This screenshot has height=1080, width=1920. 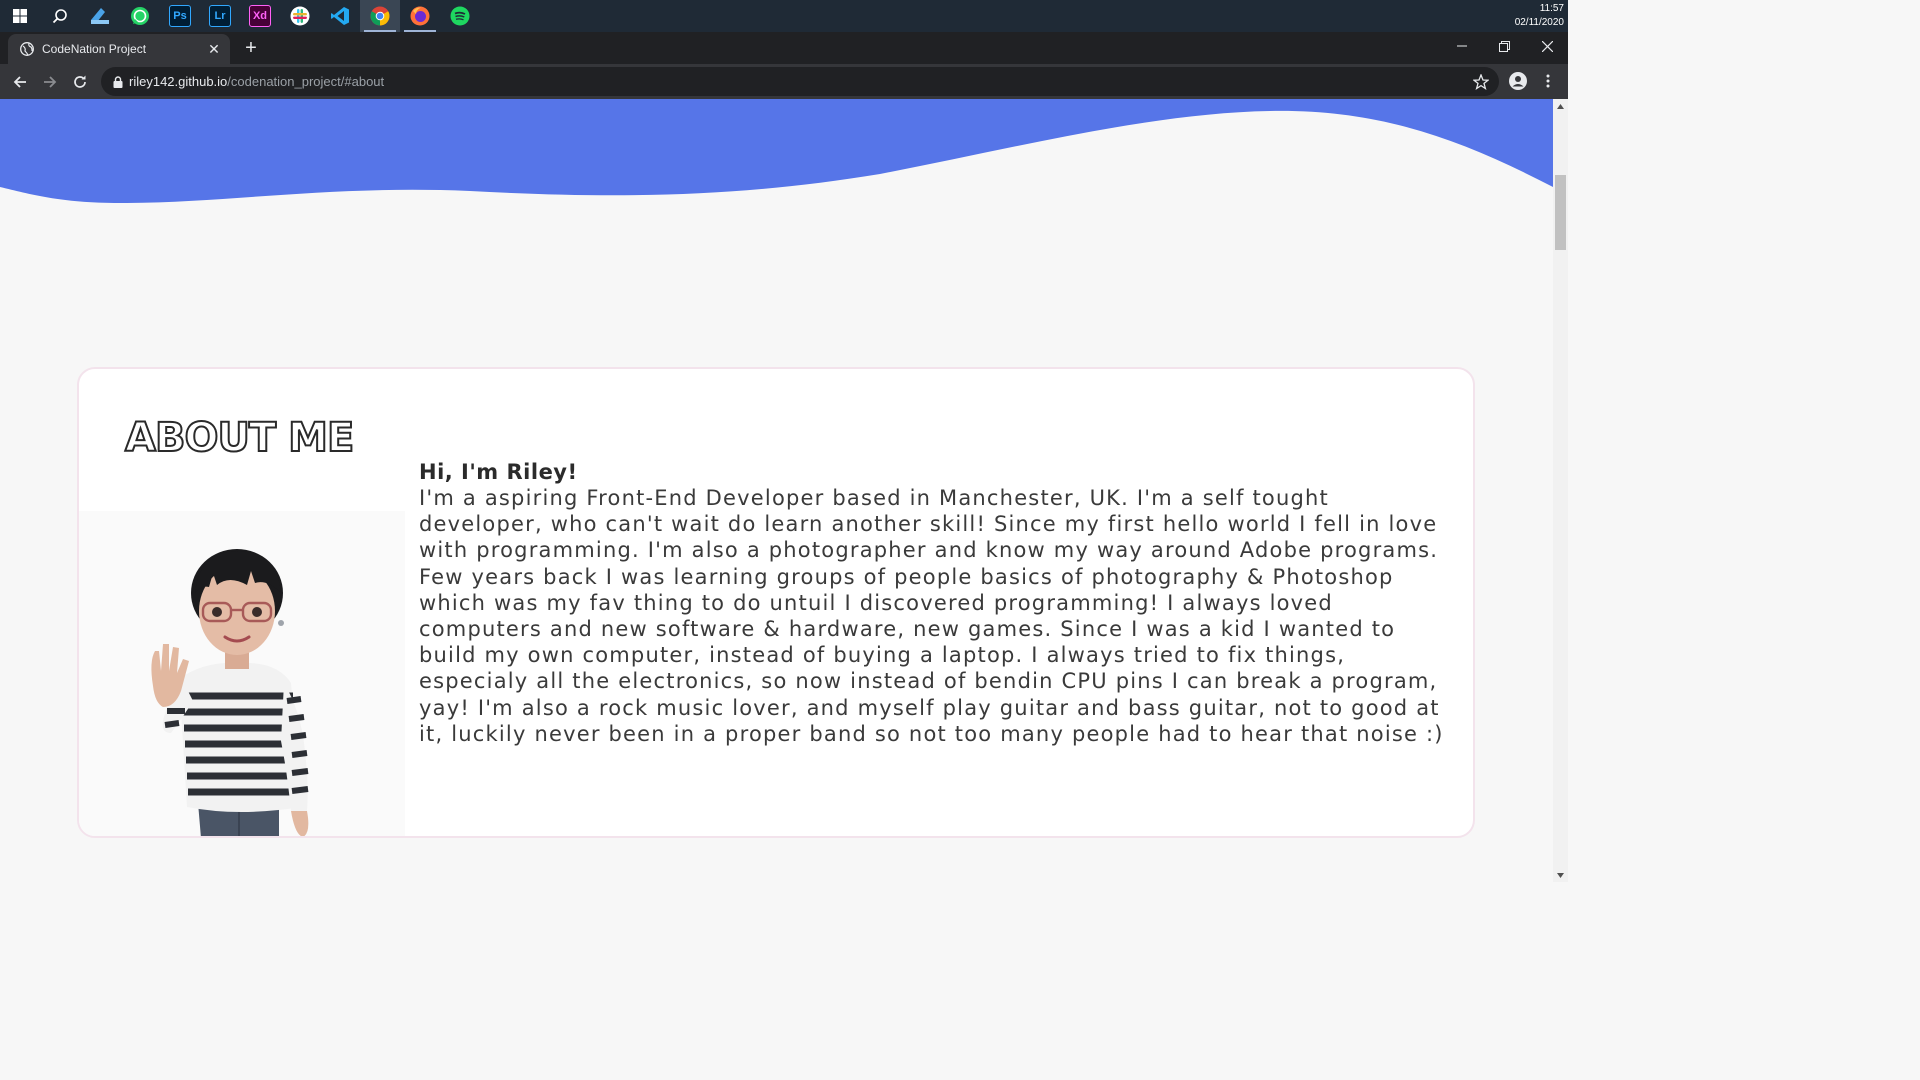 I want to click on taskbar-lightroom: Lr, so click(x=220, y=16).